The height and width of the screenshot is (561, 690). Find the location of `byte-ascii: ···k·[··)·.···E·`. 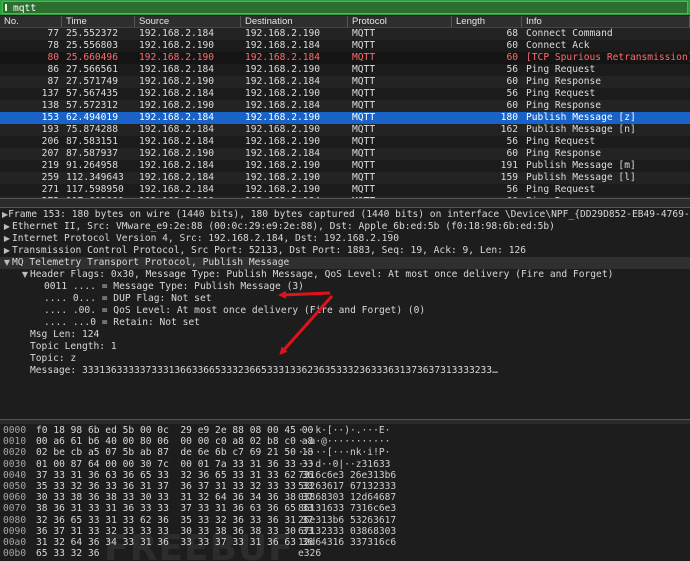

byte-ascii: ···k·[··)·.···E· is located at coordinates (342, 430).